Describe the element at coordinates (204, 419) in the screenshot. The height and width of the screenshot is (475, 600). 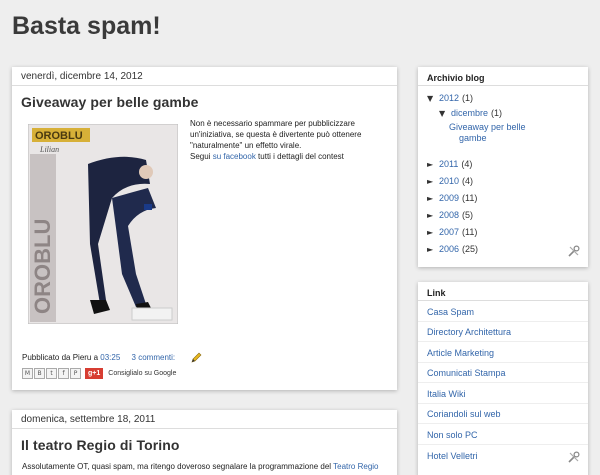
I see `post-date: domenica, settembre 18, 2011` at that location.